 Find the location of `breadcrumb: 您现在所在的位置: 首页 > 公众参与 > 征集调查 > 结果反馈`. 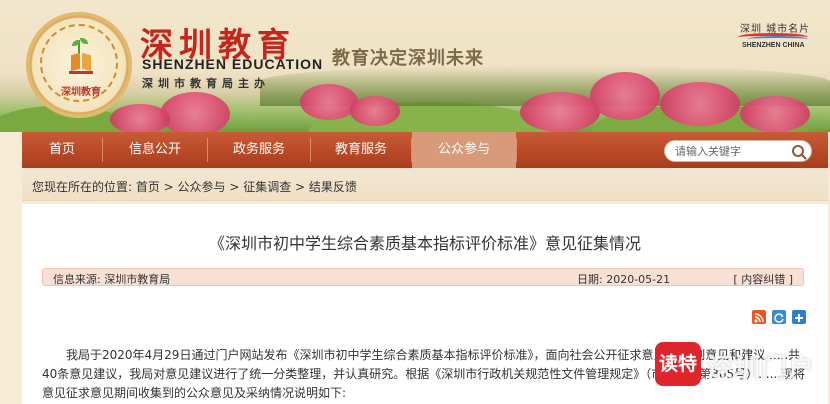

breadcrumb: 您现在所在的位置: 首页 > 公众参与 > 征集调查 > 结果反馈 is located at coordinates (194, 186).